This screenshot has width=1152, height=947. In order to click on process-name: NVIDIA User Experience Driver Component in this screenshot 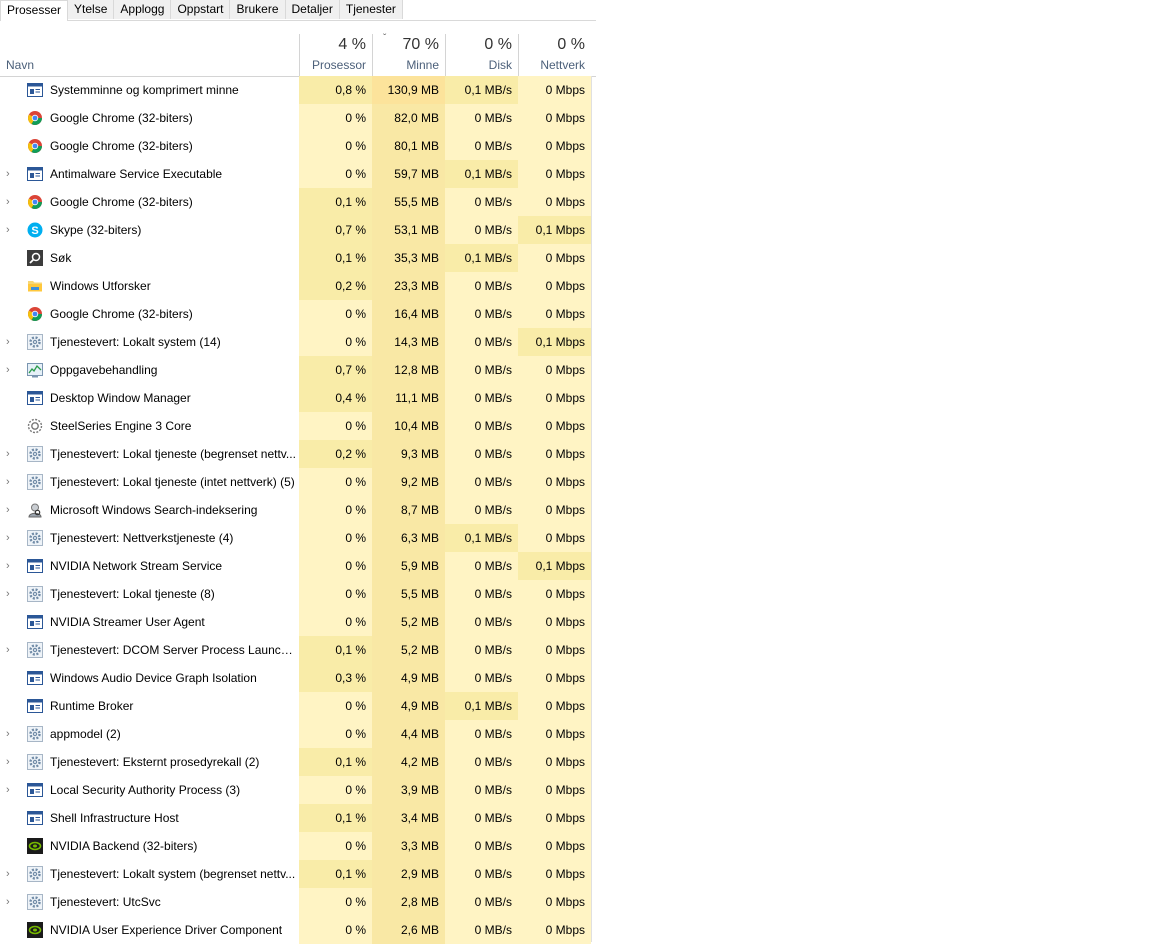, I will do `click(166, 930)`.